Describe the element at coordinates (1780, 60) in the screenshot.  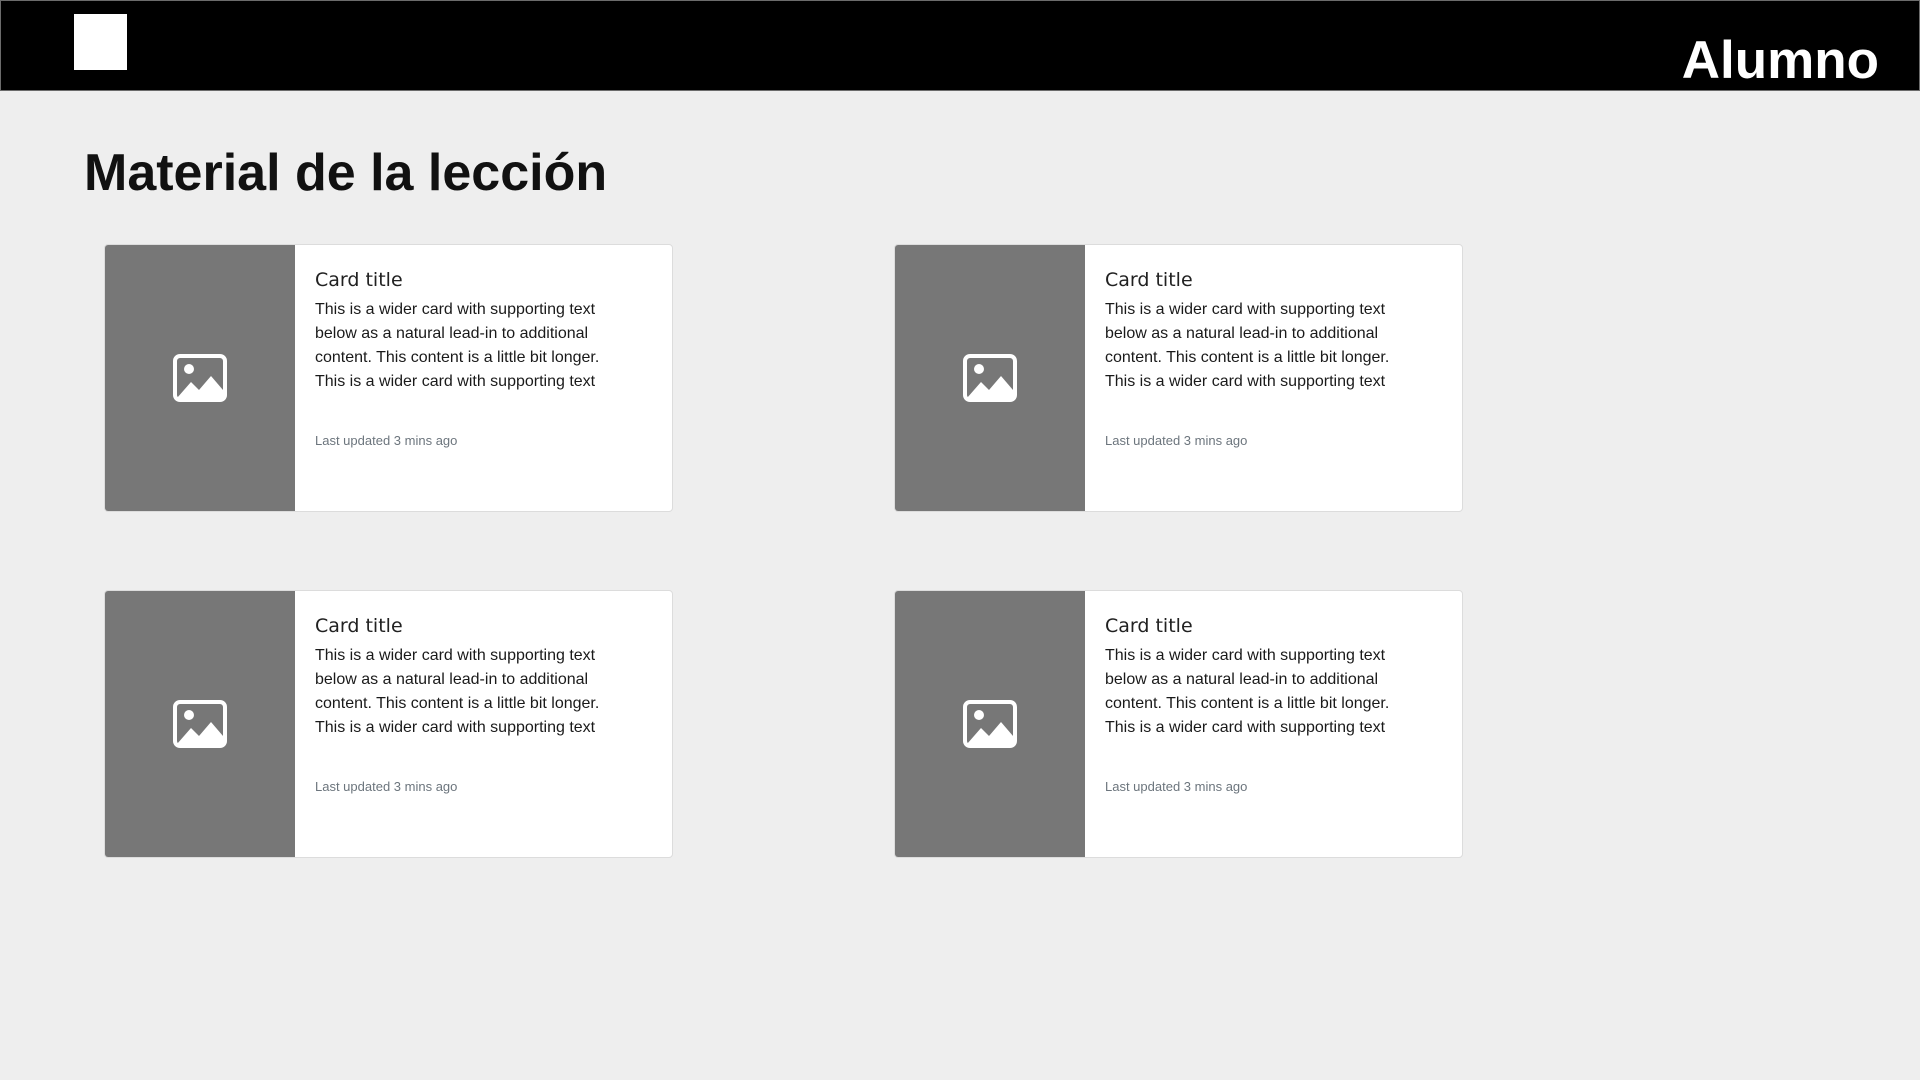
I see `user-role-label: Alumno` at that location.